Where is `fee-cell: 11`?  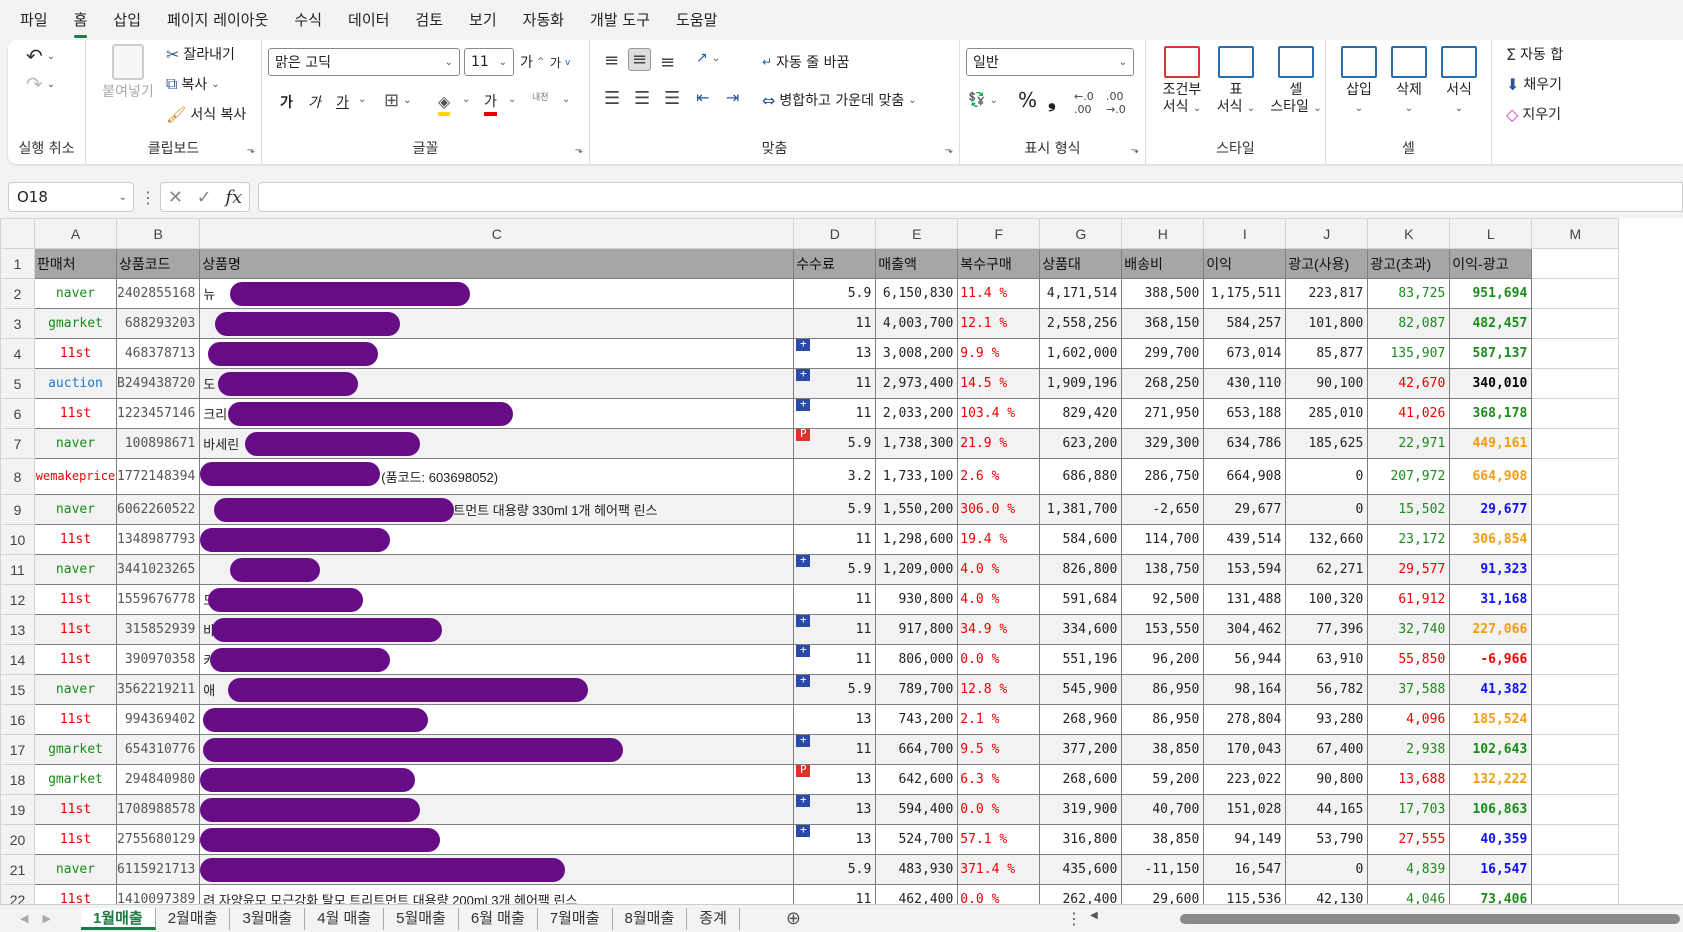
fee-cell: 11 is located at coordinates (835, 599).